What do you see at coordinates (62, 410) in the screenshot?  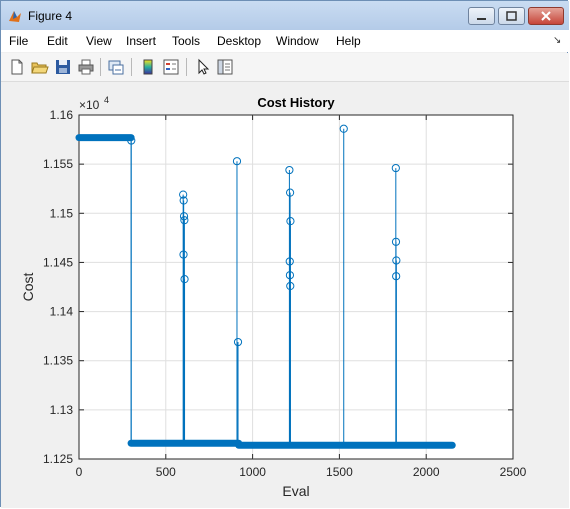 I see `y-tick-label: 1.13` at bounding box center [62, 410].